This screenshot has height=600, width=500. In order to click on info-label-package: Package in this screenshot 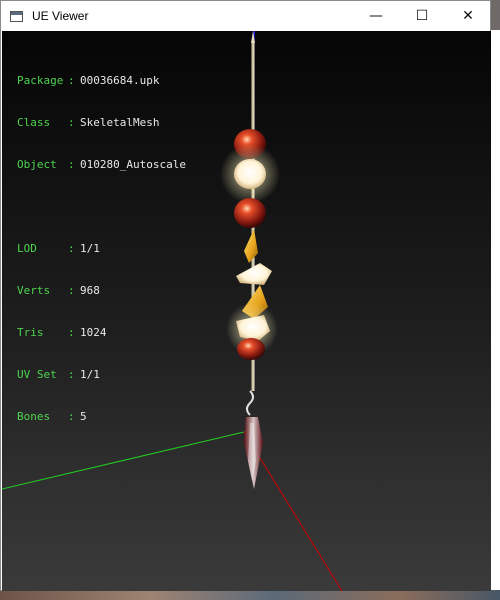, I will do `click(40, 80)`.